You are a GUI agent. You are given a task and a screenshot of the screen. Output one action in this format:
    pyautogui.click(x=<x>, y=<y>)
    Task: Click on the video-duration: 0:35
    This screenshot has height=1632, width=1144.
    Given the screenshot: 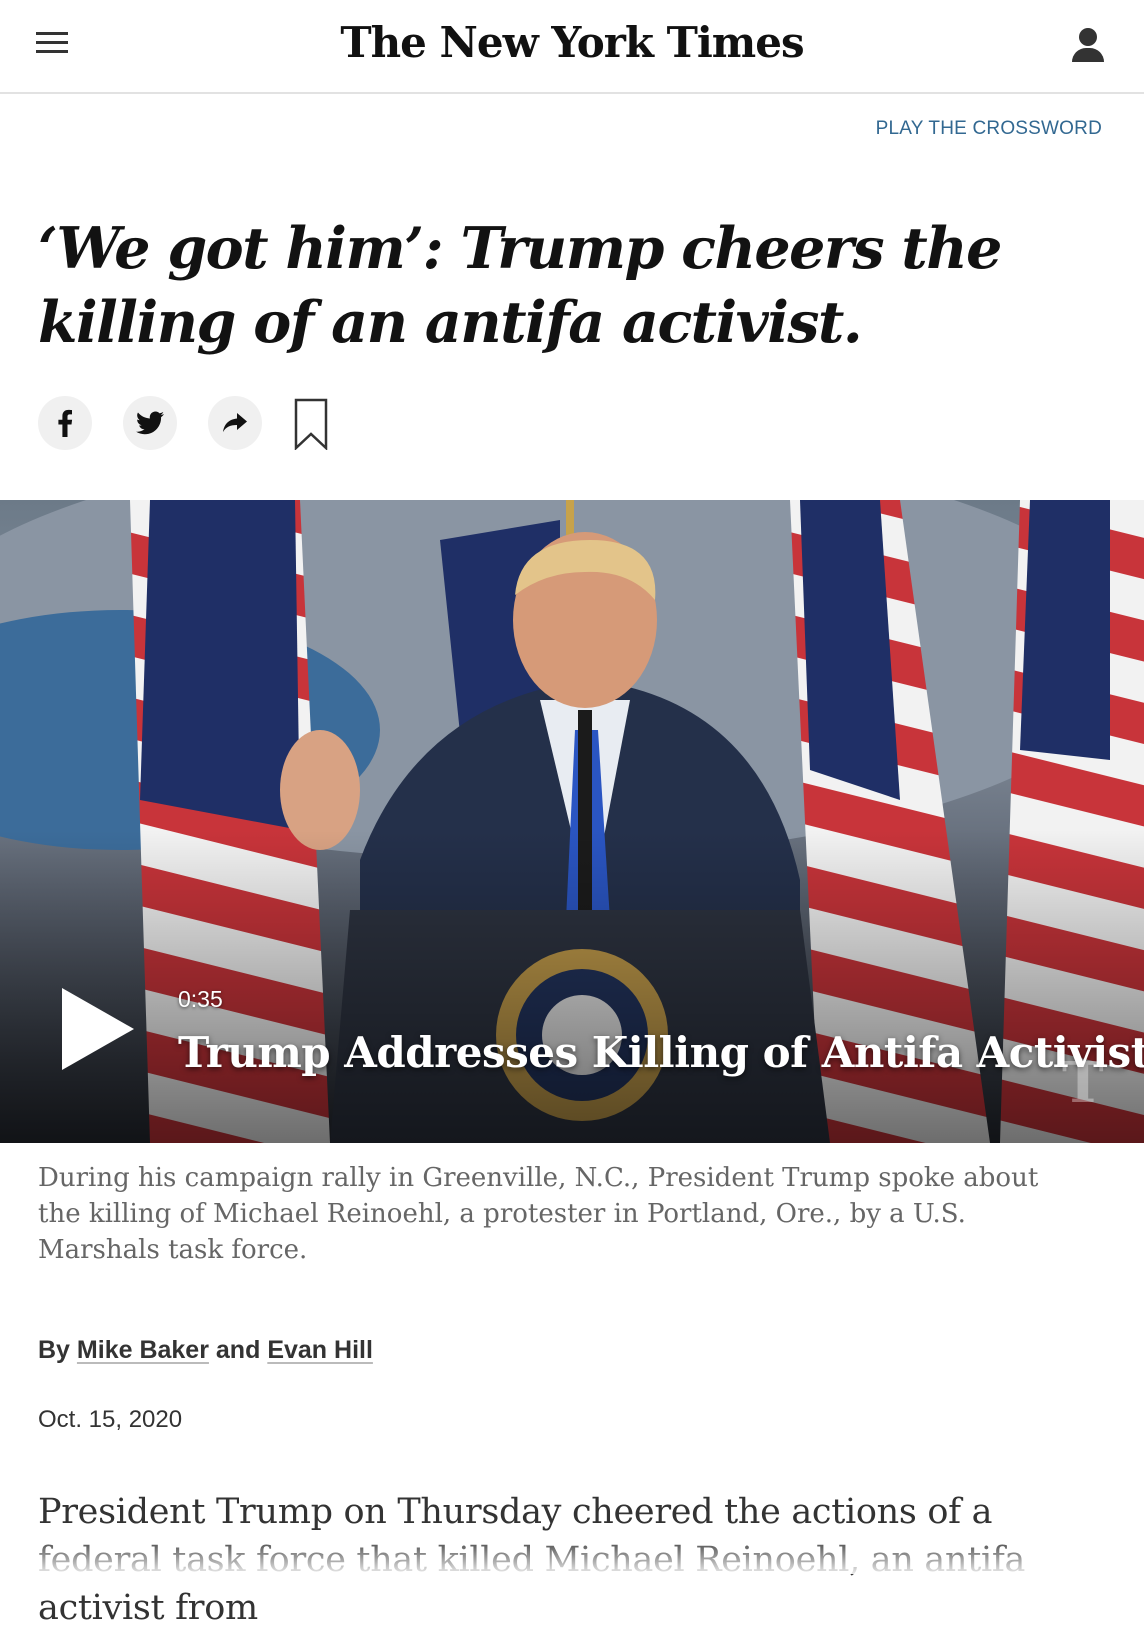 What is the action you would take?
    pyautogui.click(x=200, y=999)
    